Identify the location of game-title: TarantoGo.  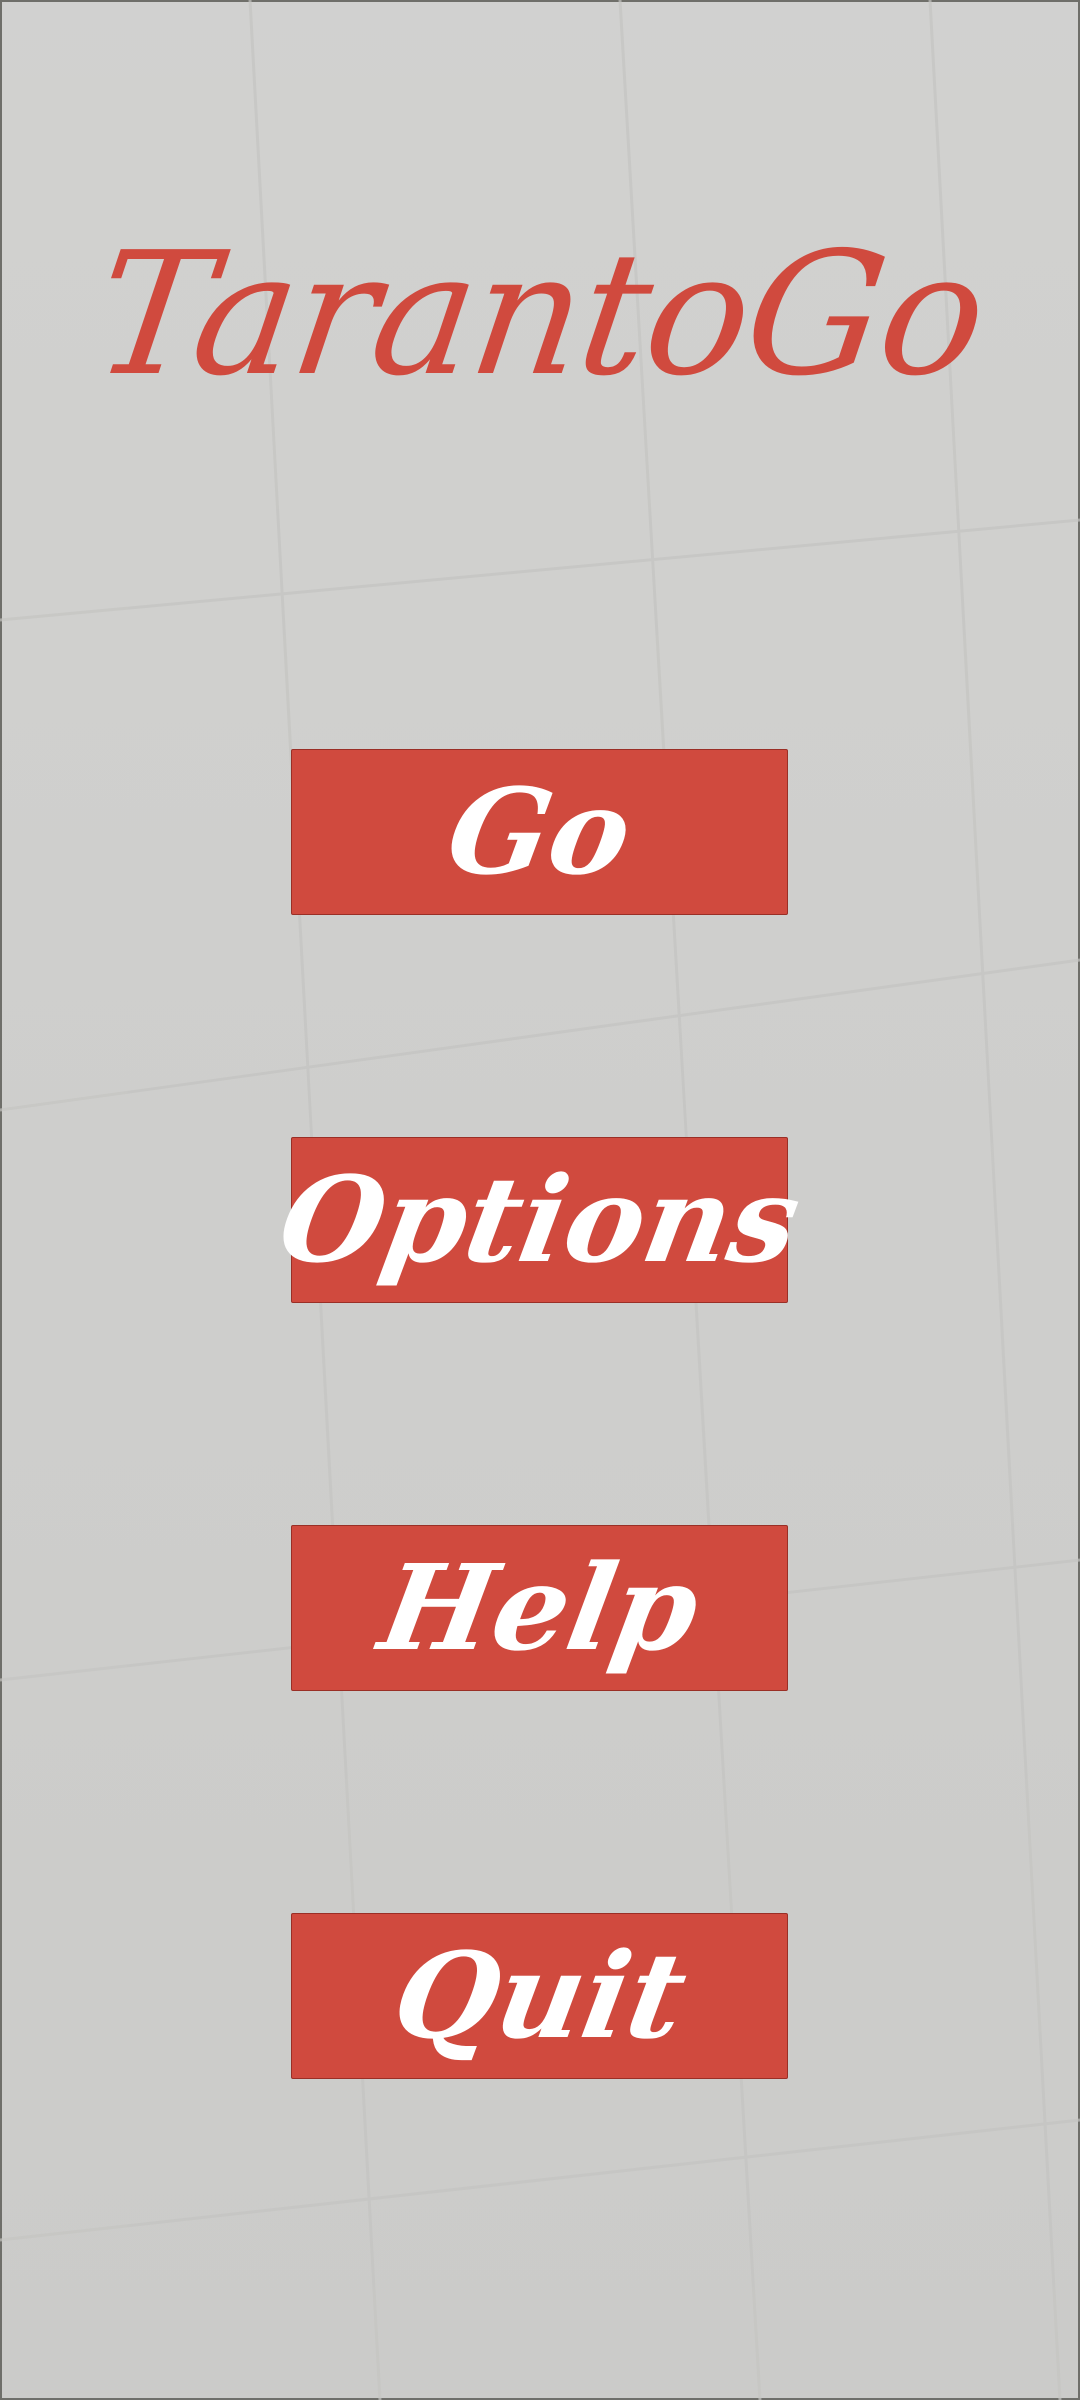
(540, 315).